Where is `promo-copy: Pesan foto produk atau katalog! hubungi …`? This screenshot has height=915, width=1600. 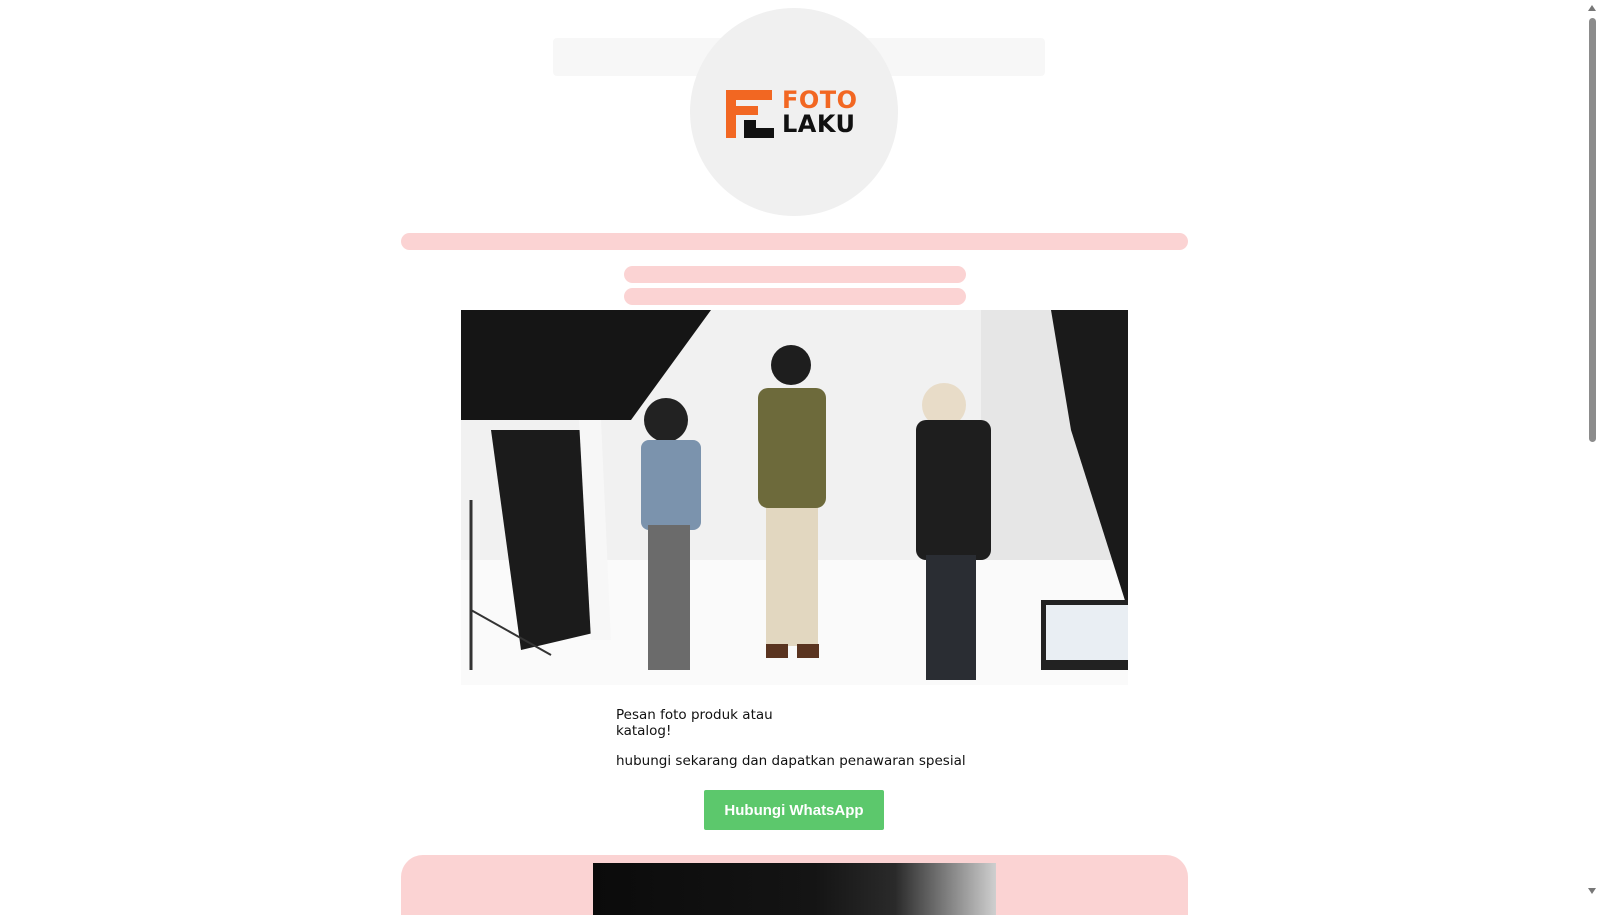 promo-copy: Pesan foto produk atau katalog! hubungi … is located at coordinates (806, 738).